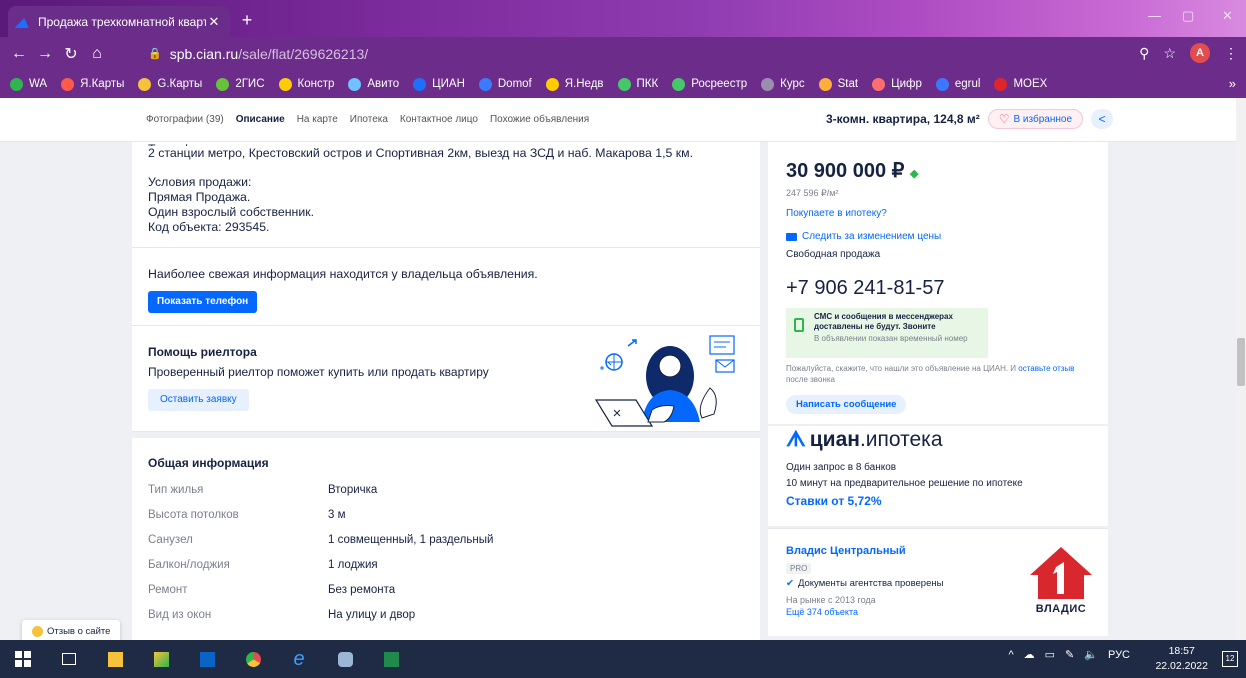 This screenshot has width=1246, height=678. I want to click on mortgage-link: Покупаете в ипотеку?, so click(836, 213).